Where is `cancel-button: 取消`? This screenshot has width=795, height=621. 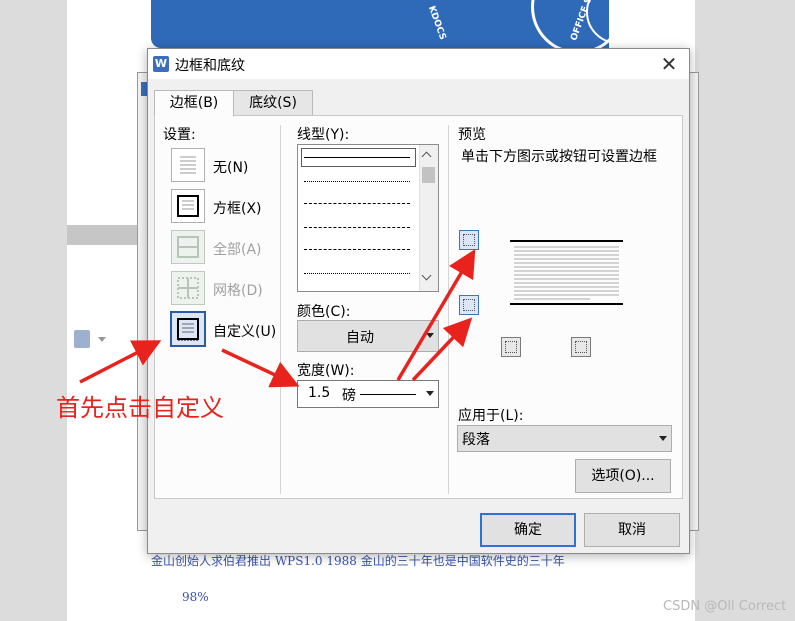
cancel-button: 取消 is located at coordinates (632, 530).